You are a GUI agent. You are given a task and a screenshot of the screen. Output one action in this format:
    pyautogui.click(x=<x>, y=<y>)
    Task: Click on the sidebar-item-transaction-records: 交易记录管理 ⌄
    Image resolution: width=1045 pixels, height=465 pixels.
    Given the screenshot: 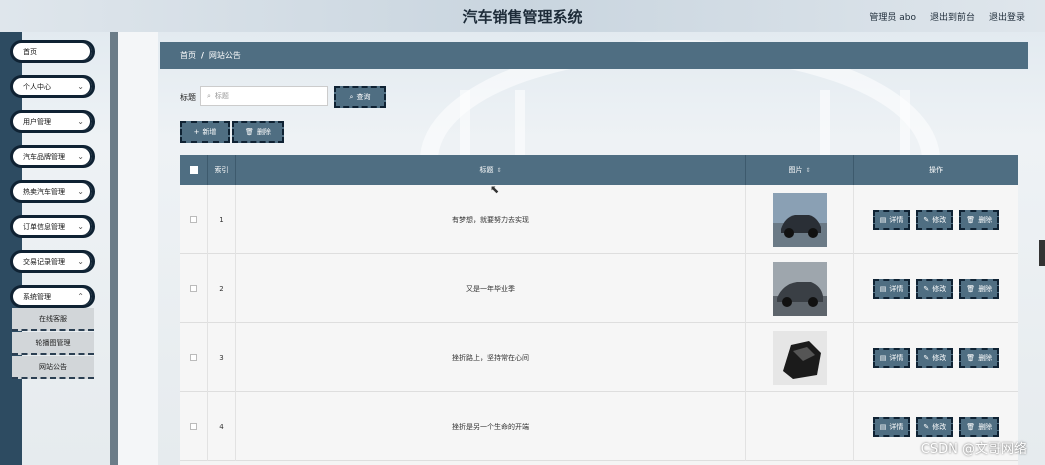 What is the action you would take?
    pyautogui.click(x=52, y=261)
    